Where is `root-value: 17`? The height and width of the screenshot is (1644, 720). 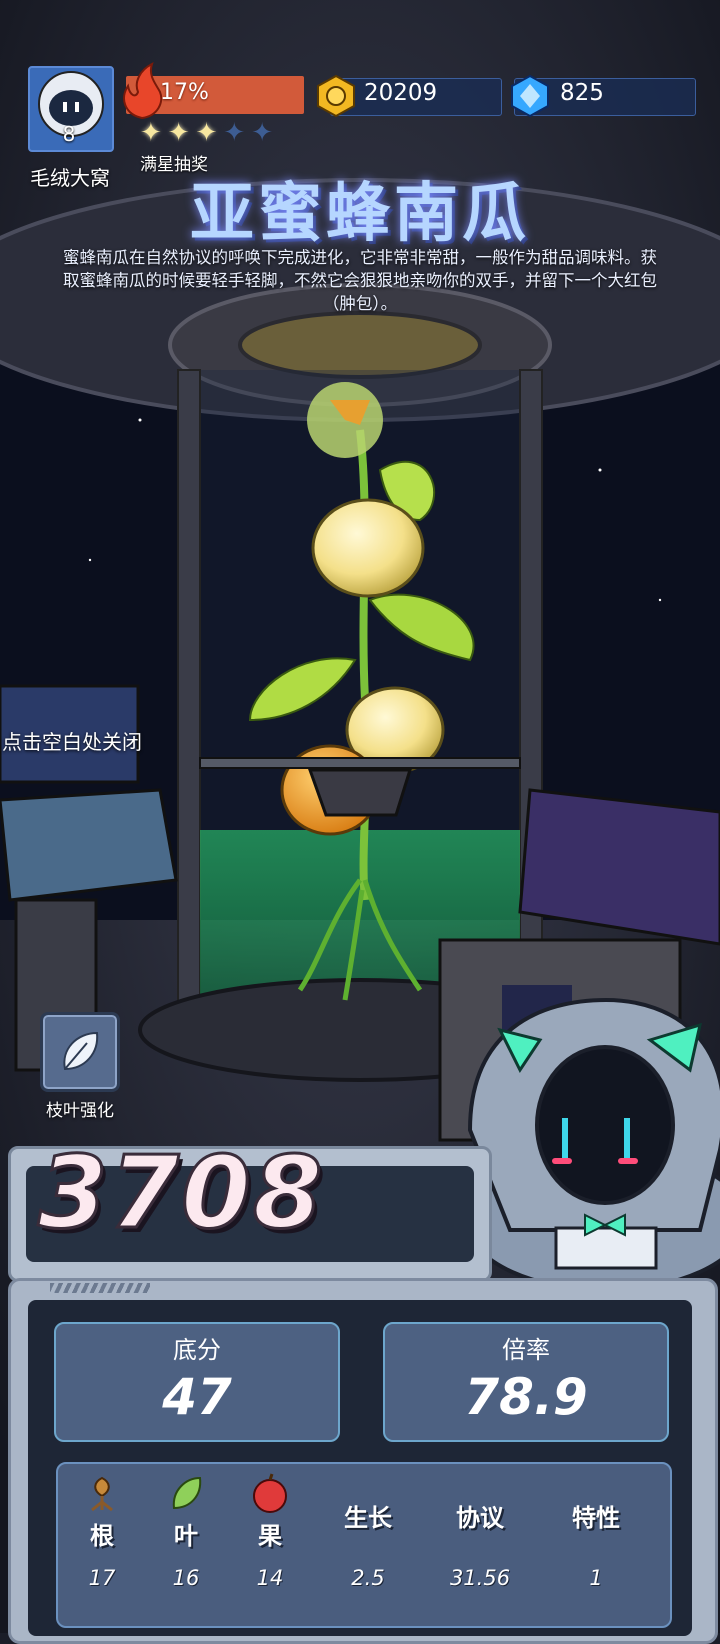
root-value: 17 is located at coordinates (102, 1578).